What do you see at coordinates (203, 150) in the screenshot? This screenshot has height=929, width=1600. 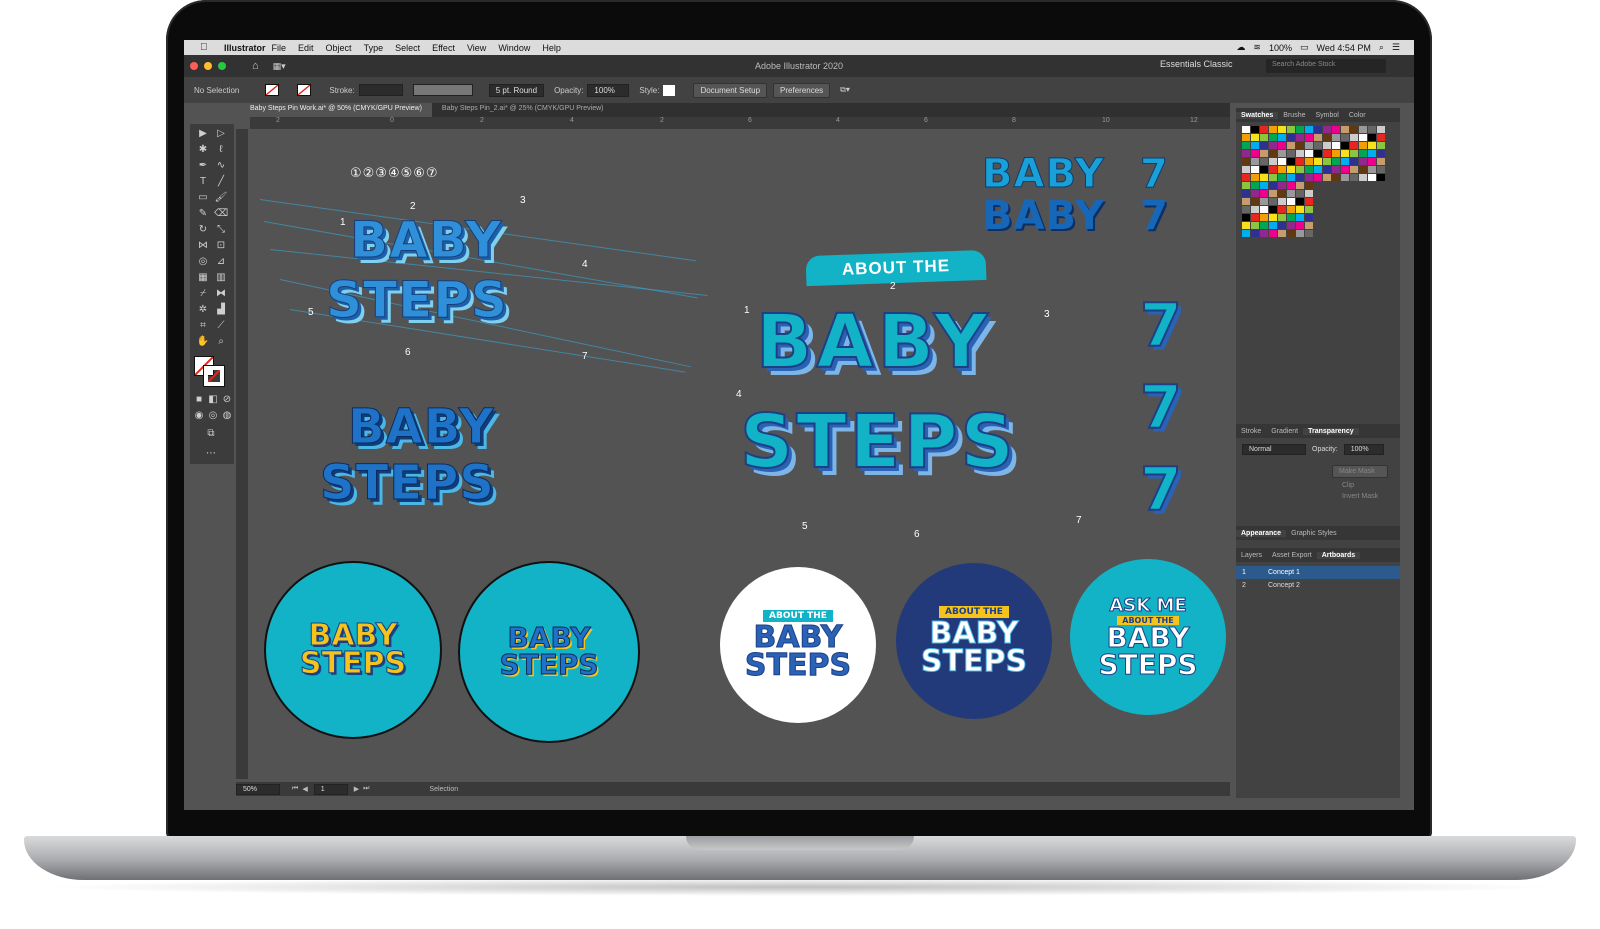 I see `magic-wand-tool-icon: ✱` at bounding box center [203, 150].